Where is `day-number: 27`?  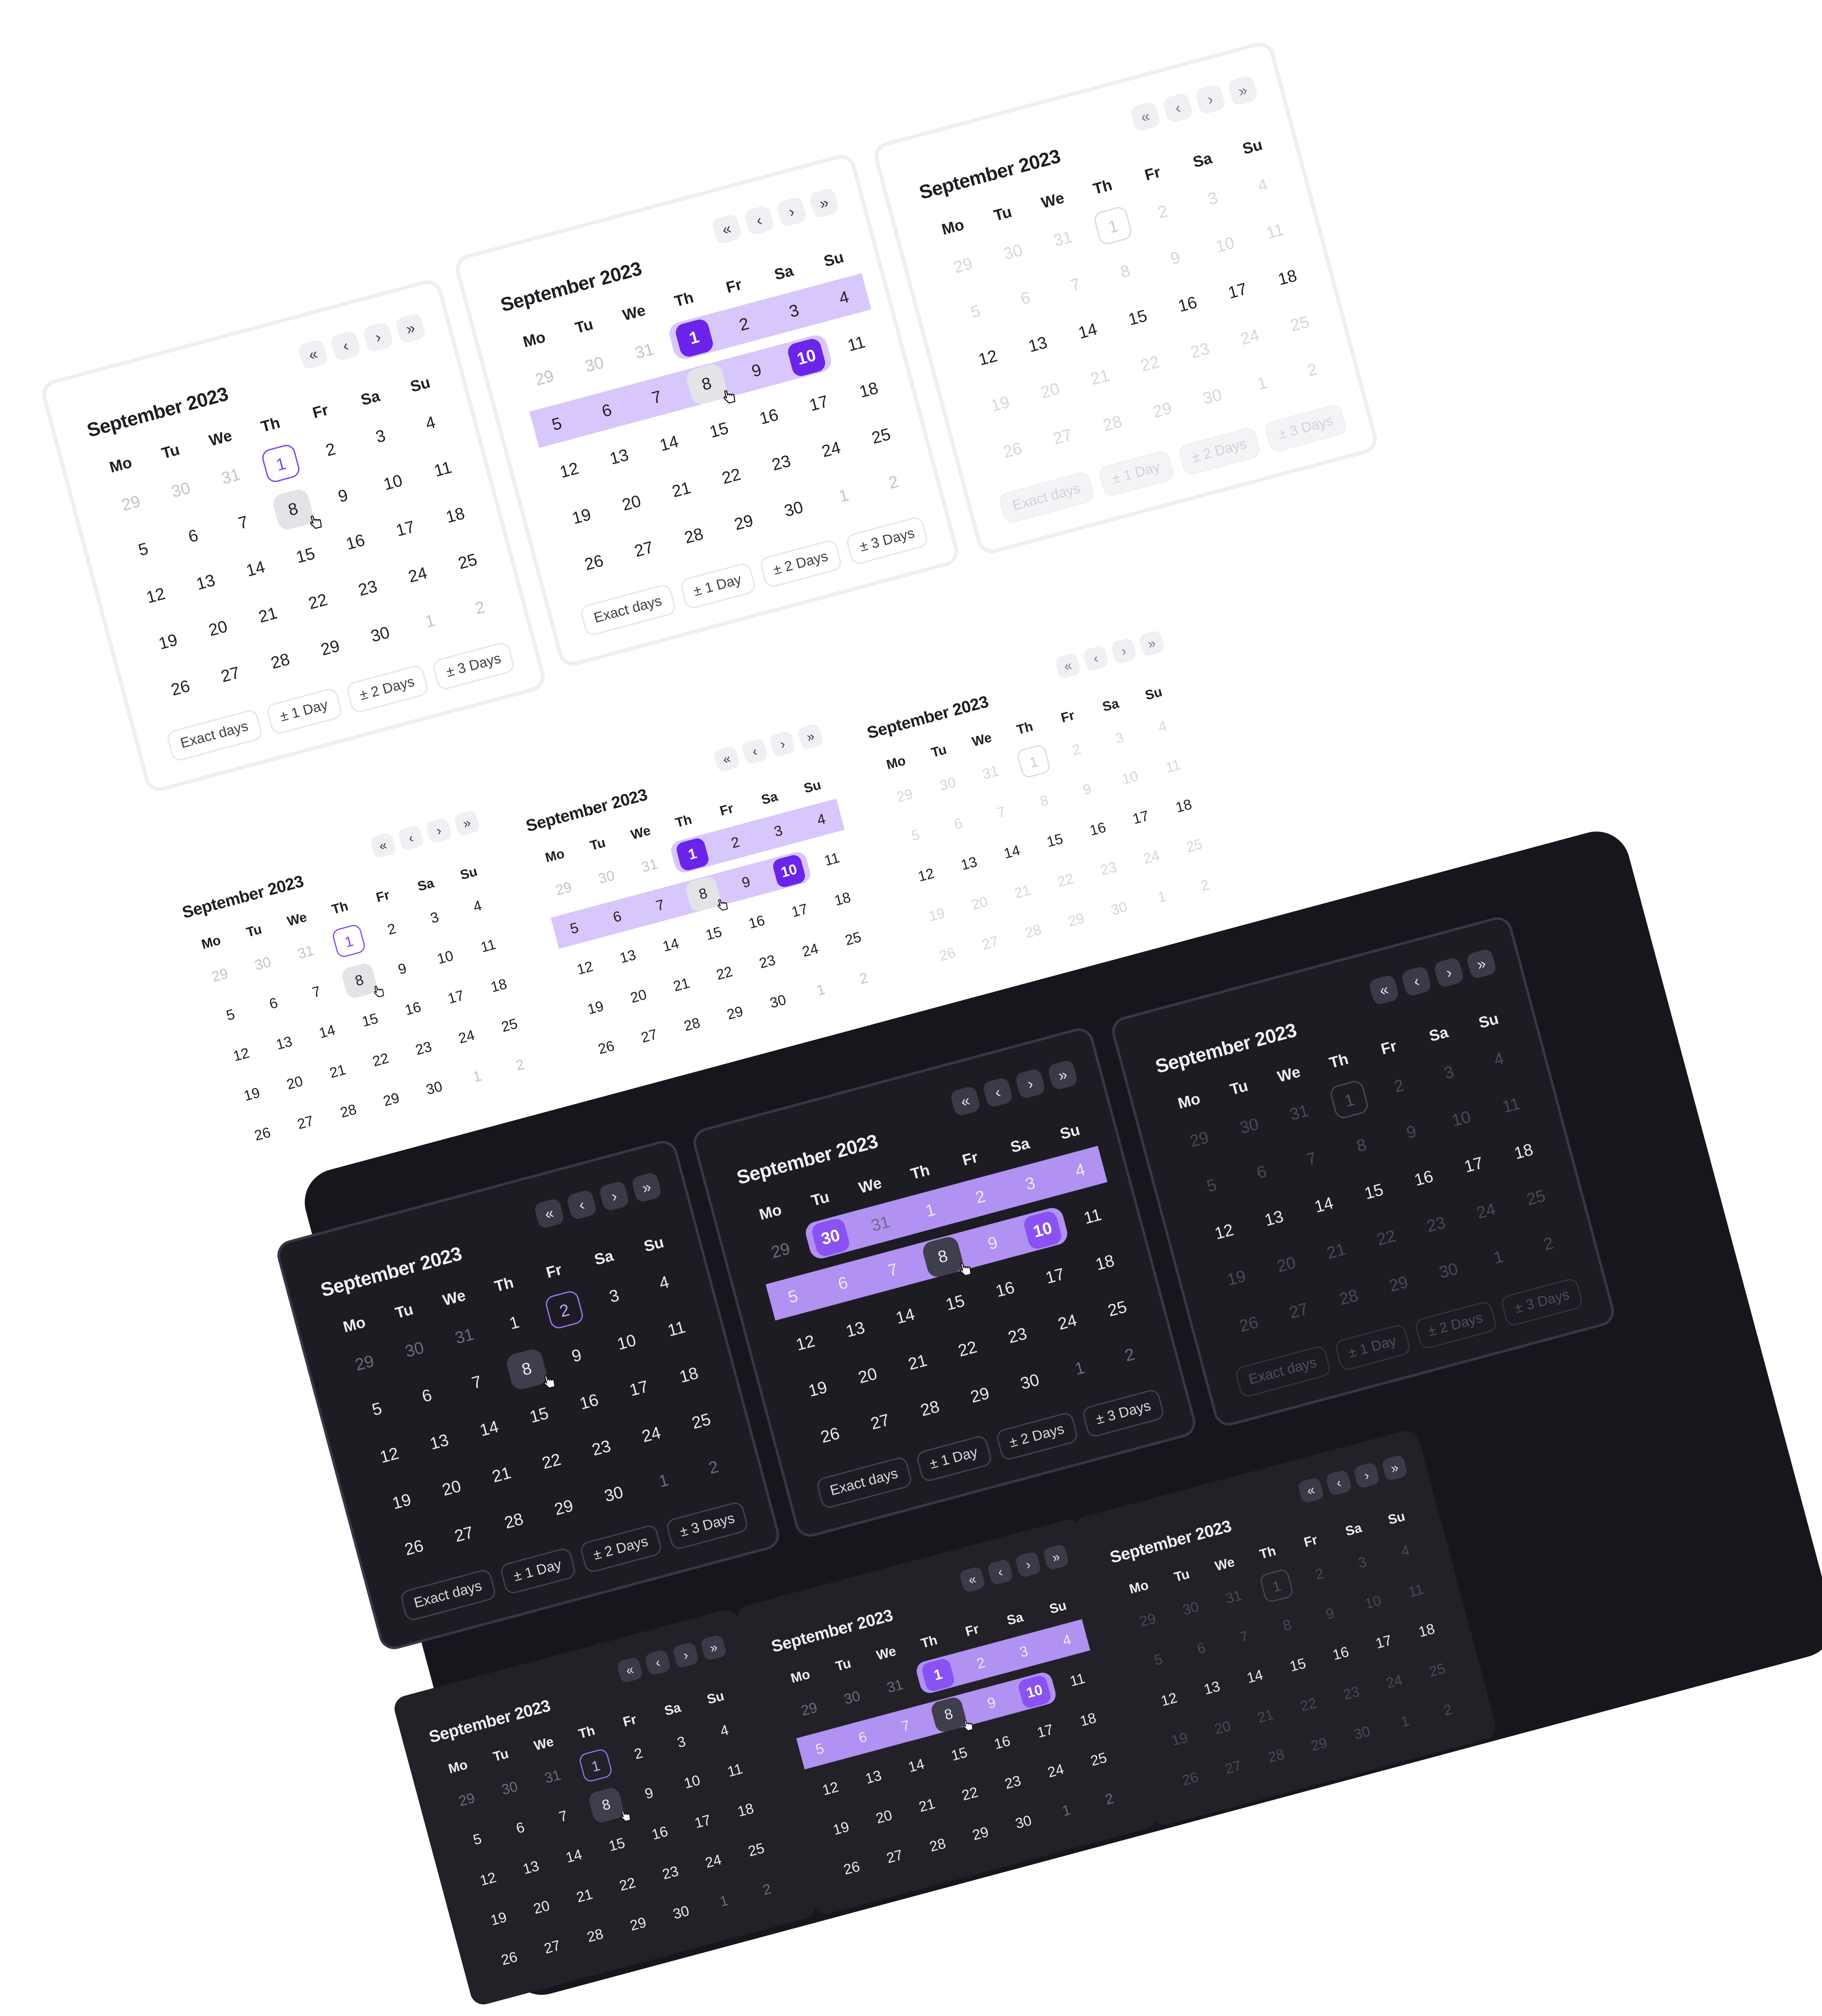
day-number: 27 is located at coordinates (880, 1422).